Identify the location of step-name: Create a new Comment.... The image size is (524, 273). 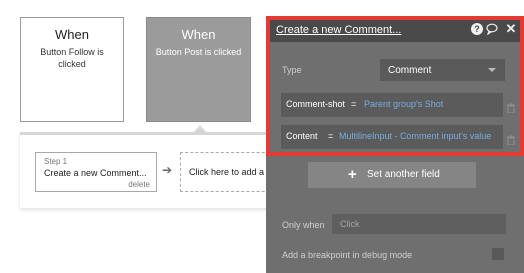
(95, 173).